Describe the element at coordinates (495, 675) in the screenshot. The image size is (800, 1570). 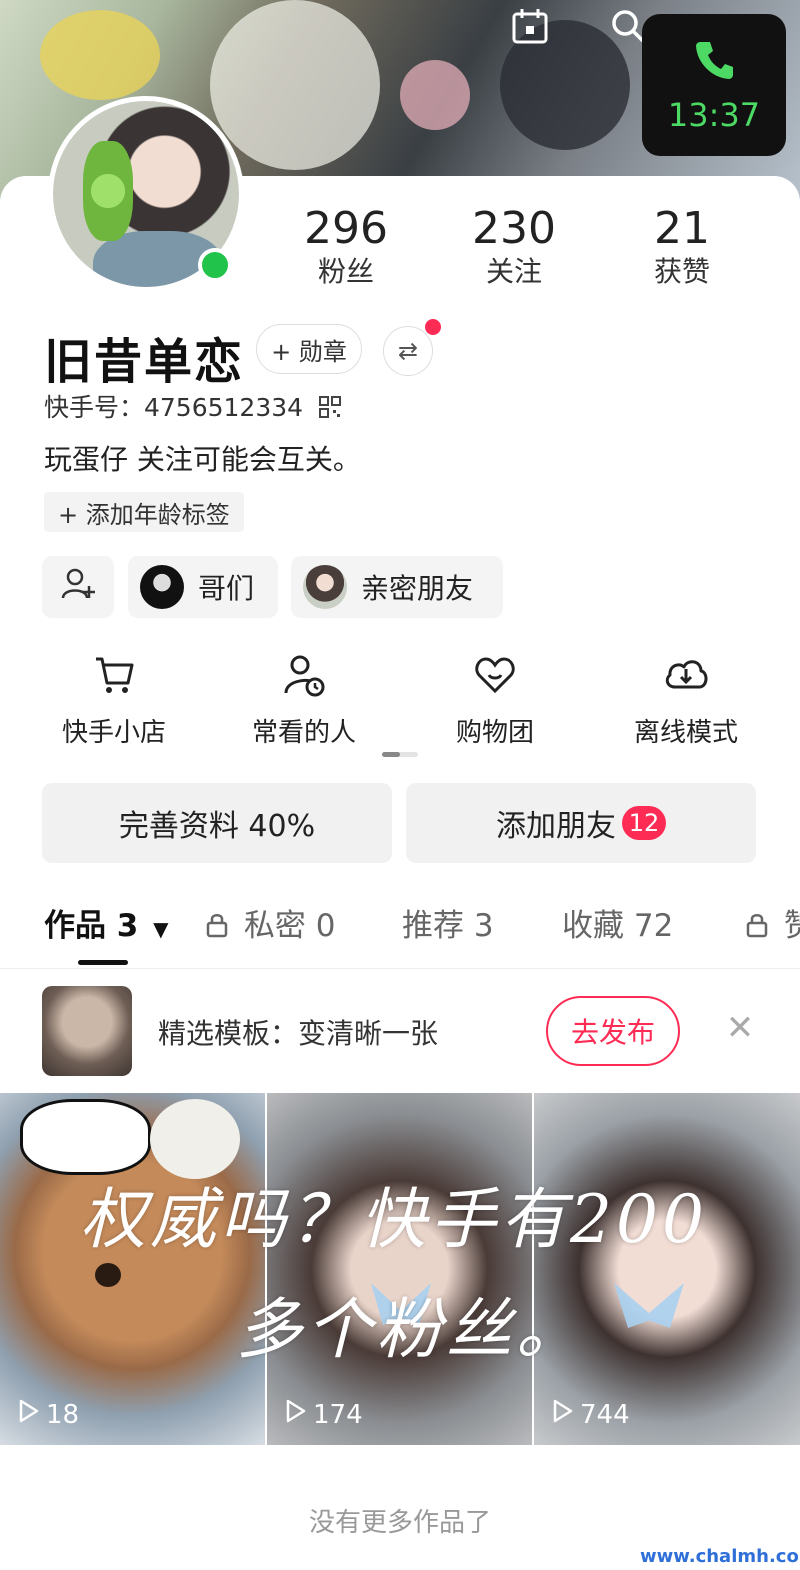
I see `heart-bag-icon` at that location.